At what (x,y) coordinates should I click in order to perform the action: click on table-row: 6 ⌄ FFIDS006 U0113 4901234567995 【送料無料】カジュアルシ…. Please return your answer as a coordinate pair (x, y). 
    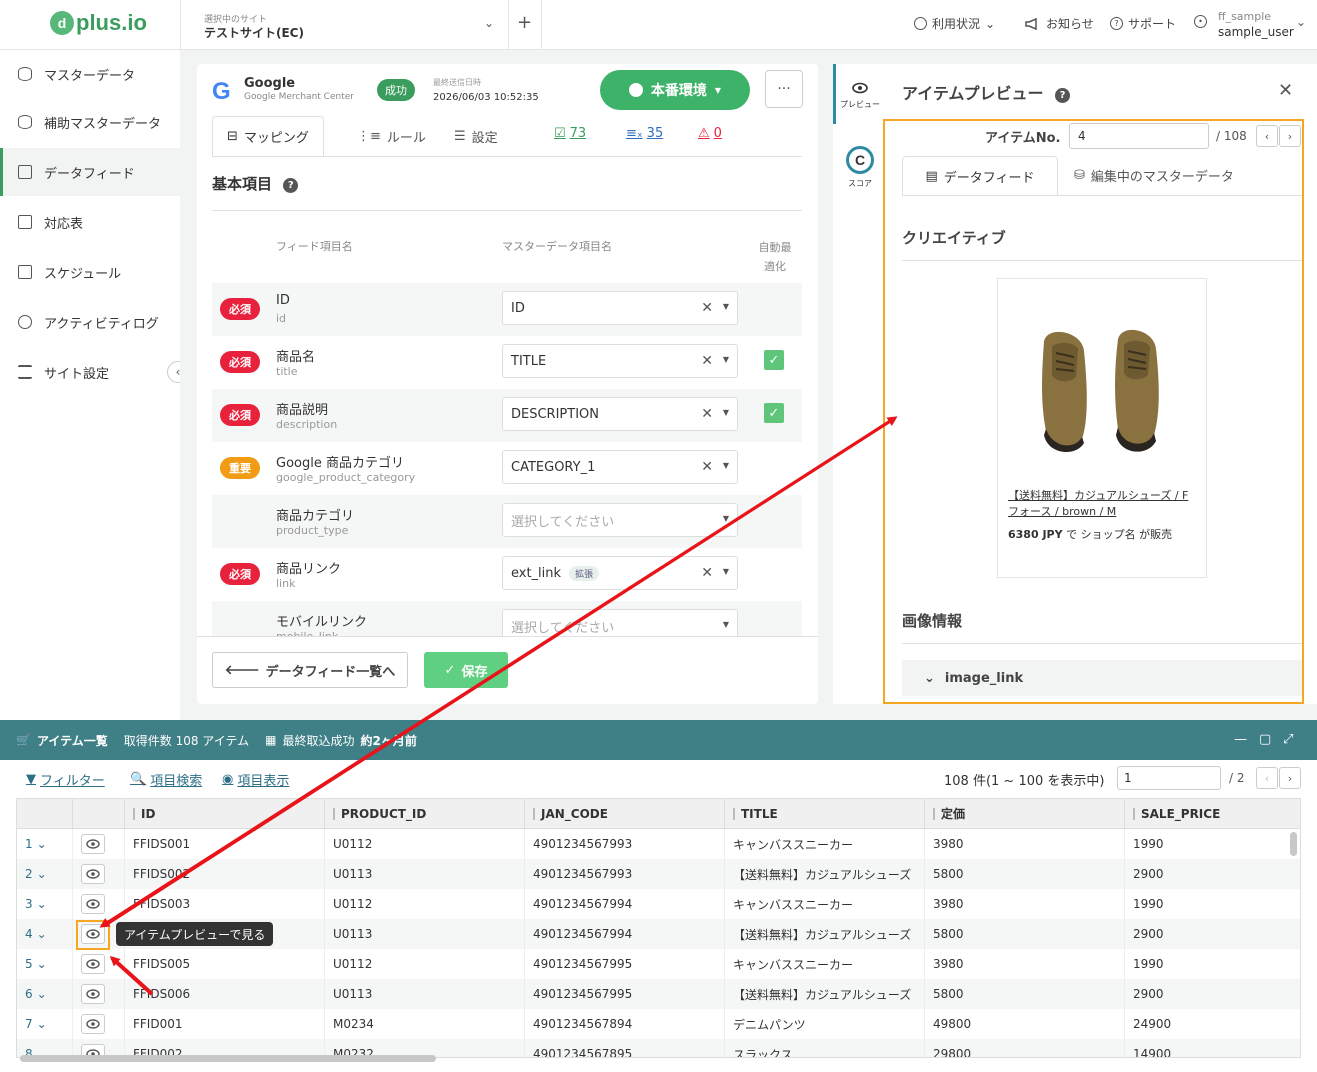
    Looking at the image, I should click on (658, 994).